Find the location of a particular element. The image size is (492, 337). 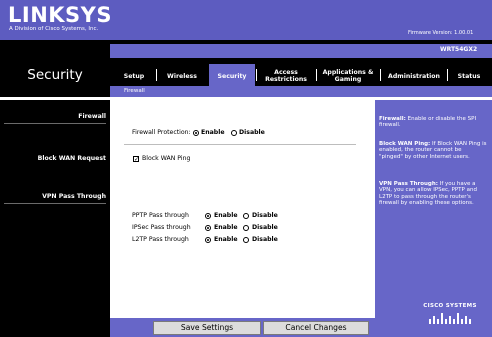

firewall-enable-label: Enable is located at coordinates (213, 132).